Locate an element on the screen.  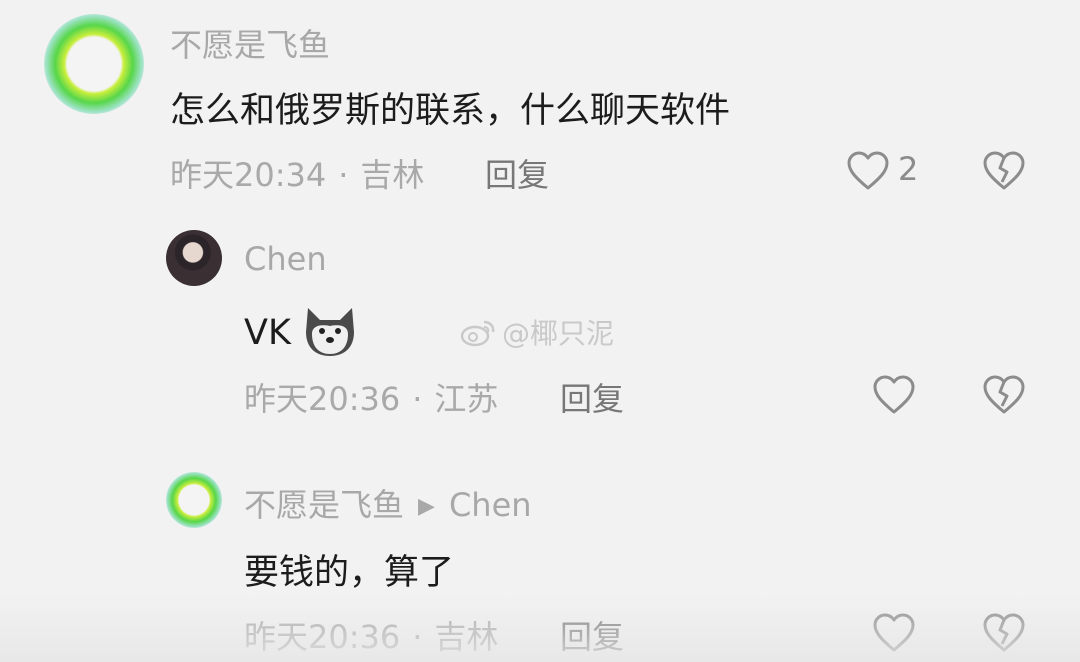
comment-meta: 昨天20:36 · 江苏 is located at coordinates (371, 397).